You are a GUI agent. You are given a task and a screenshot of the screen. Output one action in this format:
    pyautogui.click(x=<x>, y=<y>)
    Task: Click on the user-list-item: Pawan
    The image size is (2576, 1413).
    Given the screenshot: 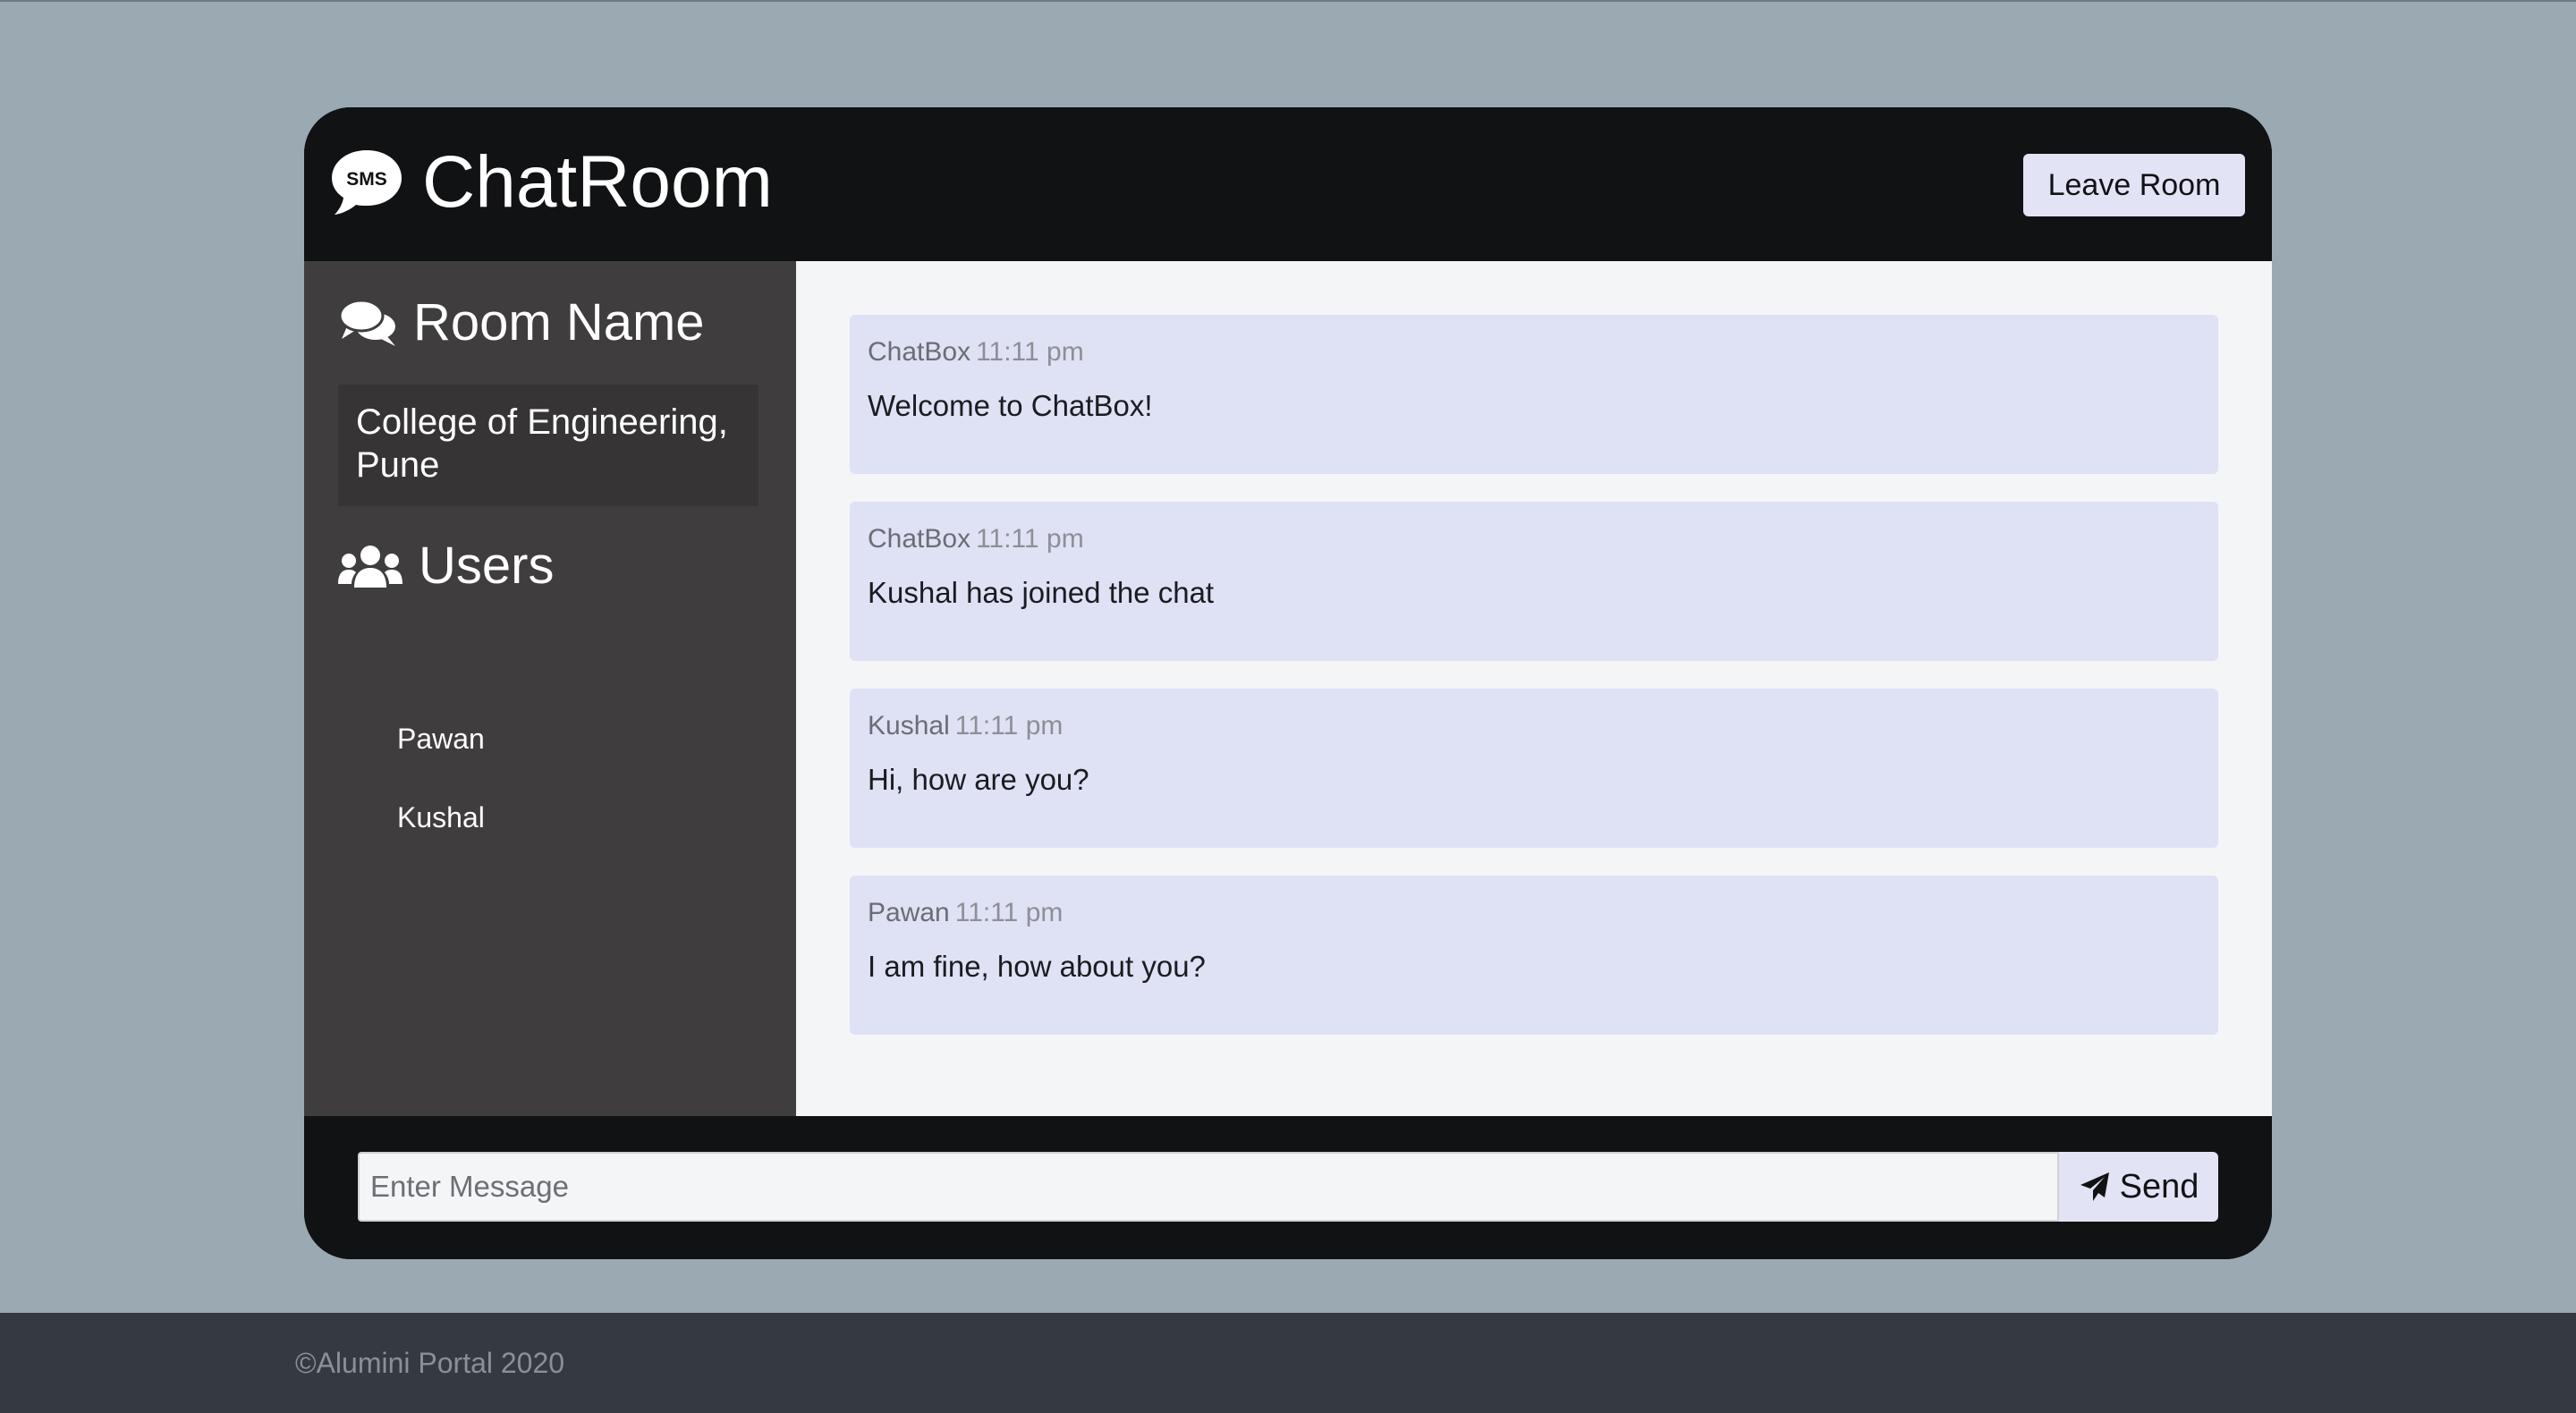 What is the action you would take?
    pyautogui.click(x=441, y=739)
    